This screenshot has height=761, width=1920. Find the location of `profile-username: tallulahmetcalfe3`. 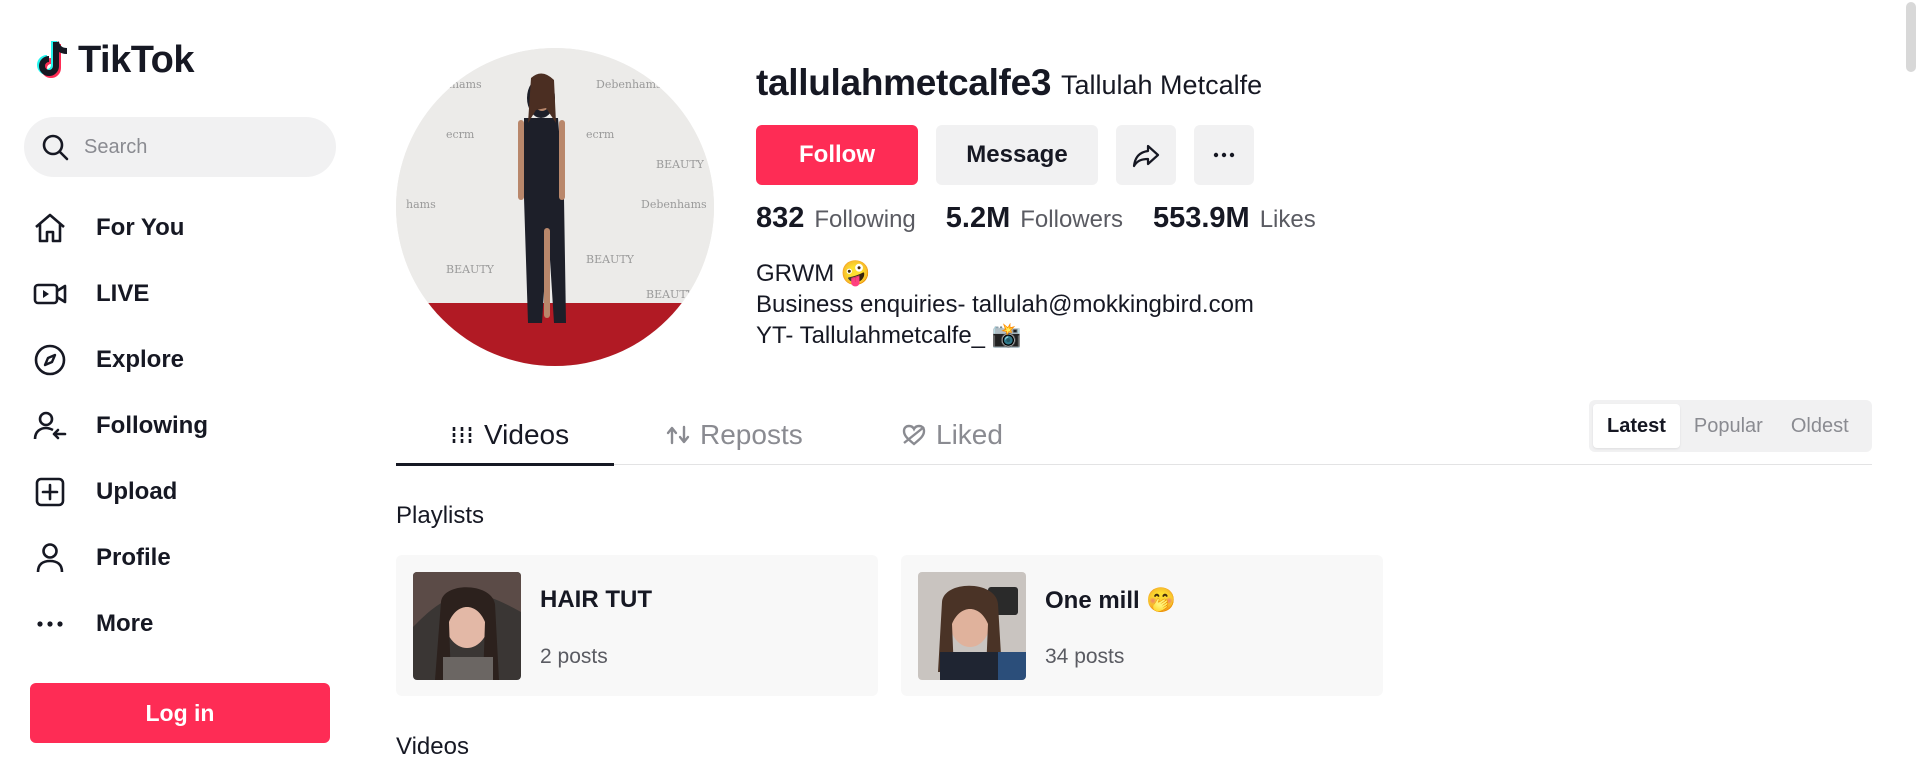

profile-username: tallulahmetcalfe3 is located at coordinates (904, 82).